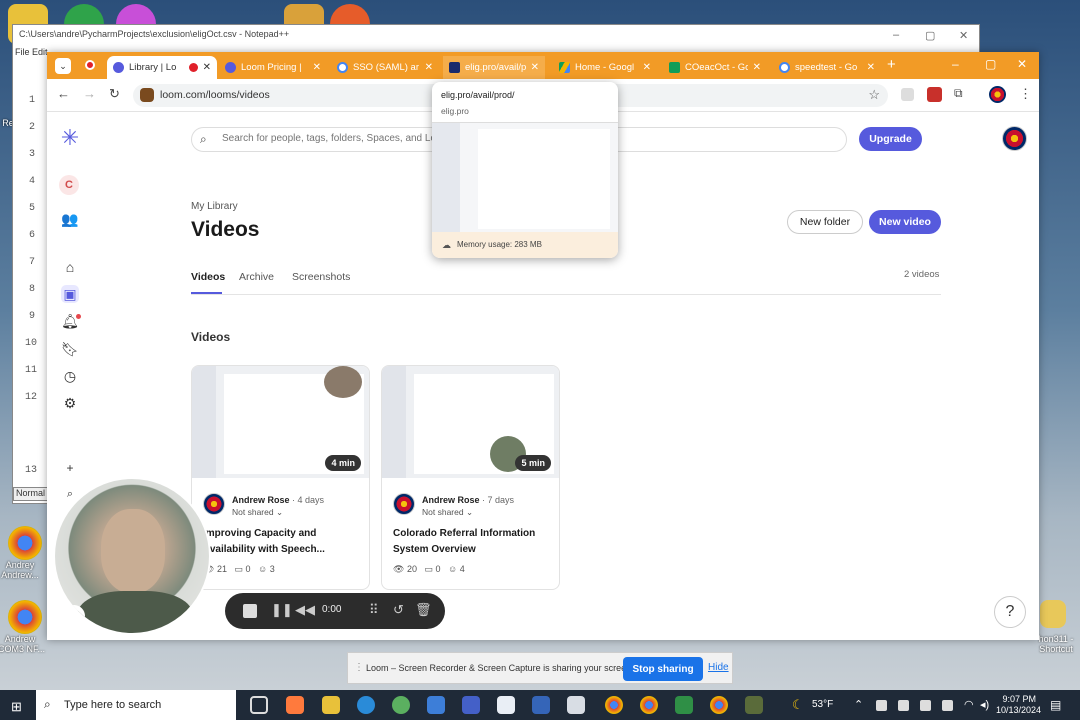 This screenshot has height=720, width=1080. Describe the element at coordinates (494, 67) in the screenshot. I see `tab-elig: elig.pro/avail/p ✕` at that location.